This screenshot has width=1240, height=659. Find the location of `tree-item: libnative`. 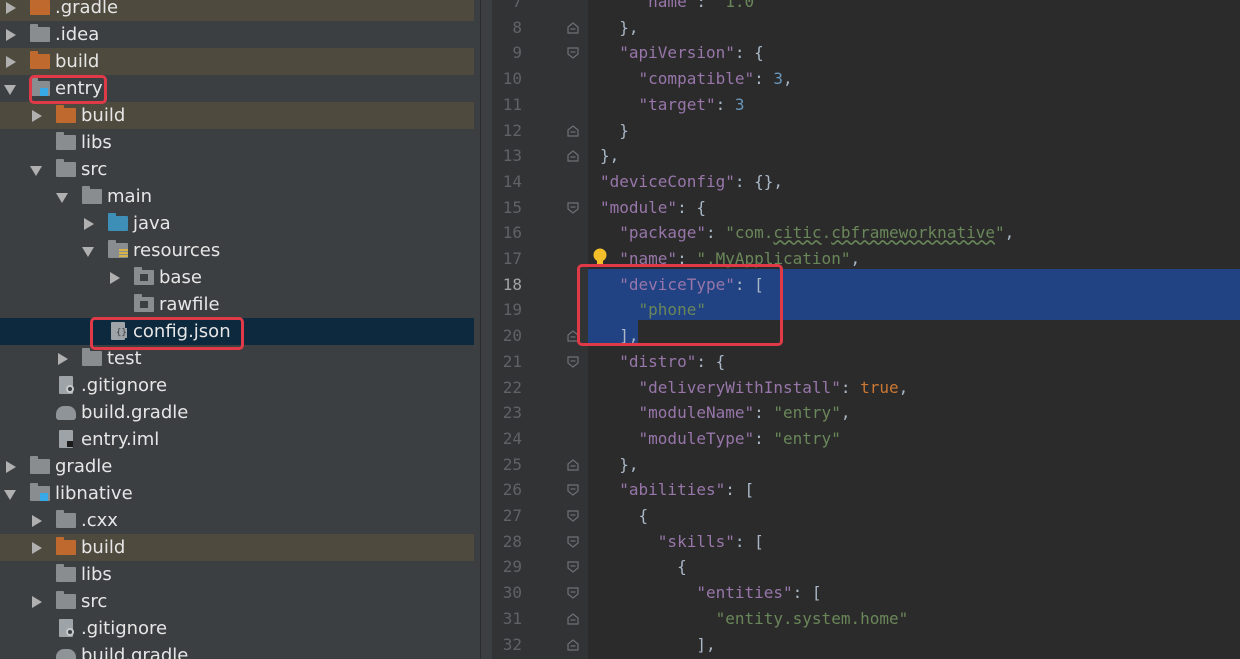

tree-item: libnative is located at coordinates (237, 493).